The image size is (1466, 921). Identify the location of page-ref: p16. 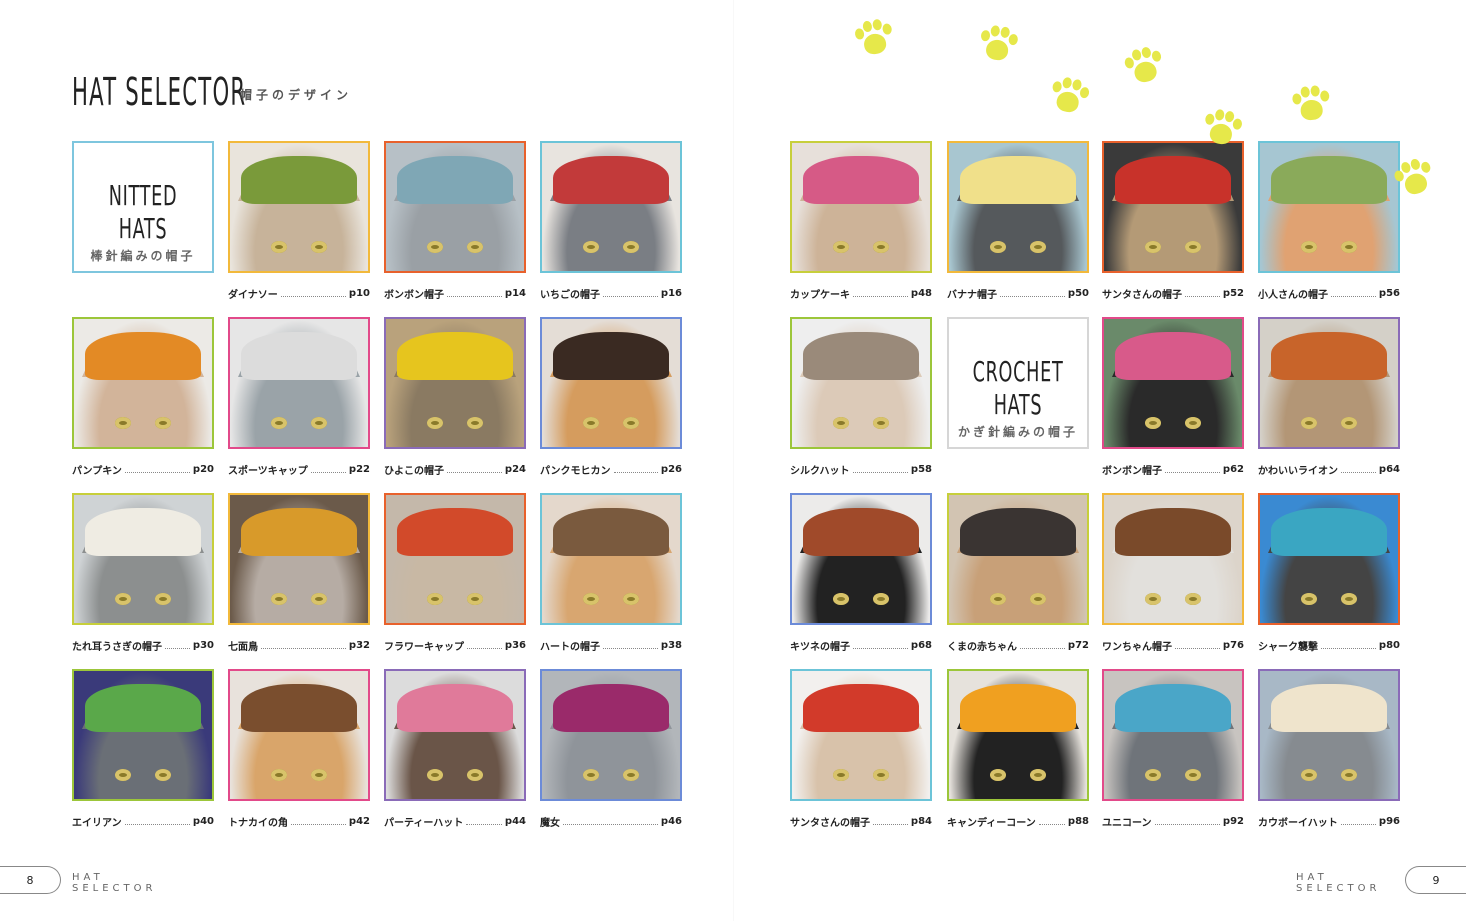
(671, 293).